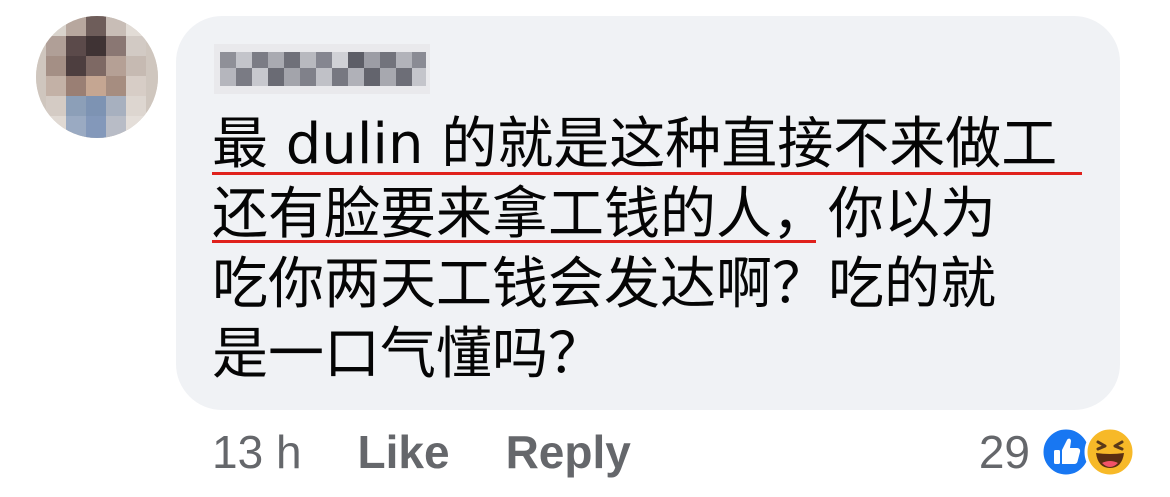 Image resolution: width=1170 pixels, height=497 pixels. I want to click on comment-actions: 13 h Like Reply, so click(449, 452).